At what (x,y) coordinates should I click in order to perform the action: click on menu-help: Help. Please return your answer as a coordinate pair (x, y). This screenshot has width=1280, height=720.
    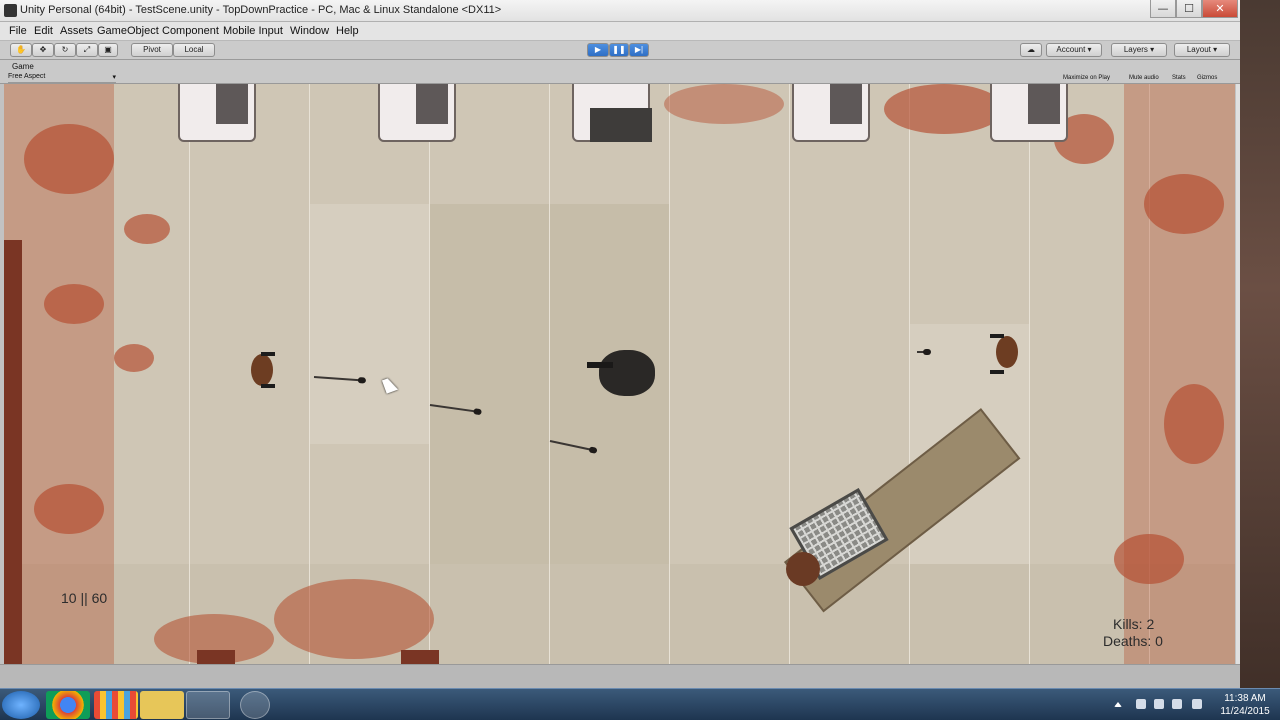
    Looking at the image, I should click on (347, 31).